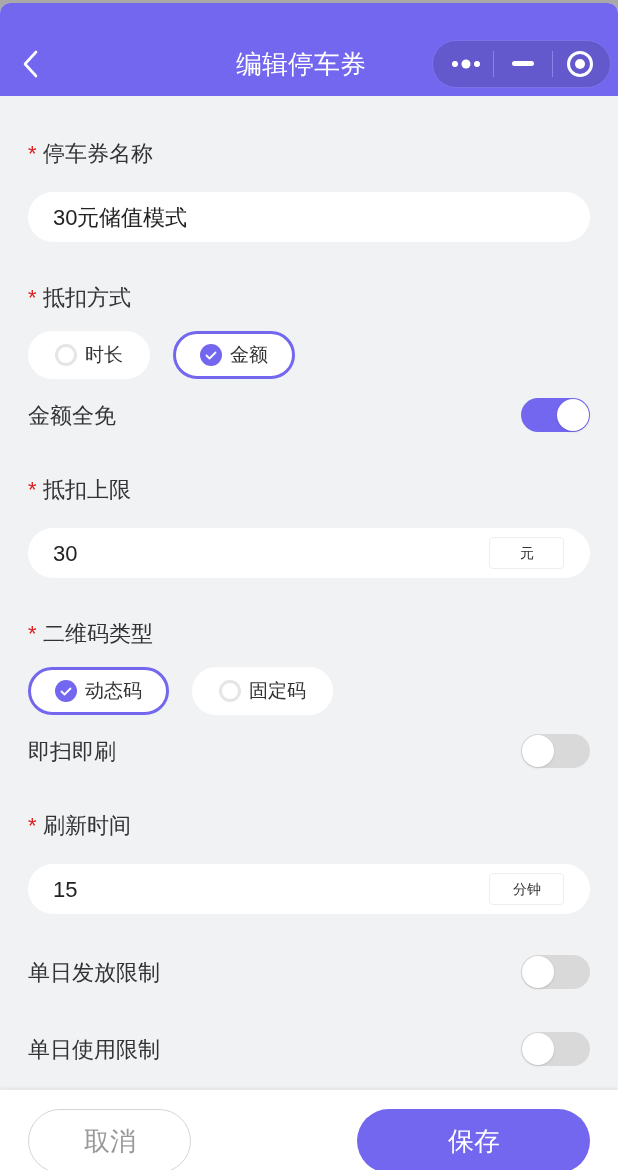 The width and height of the screenshot is (618, 1170). I want to click on switch-label: 单日发放限制, so click(94, 972).